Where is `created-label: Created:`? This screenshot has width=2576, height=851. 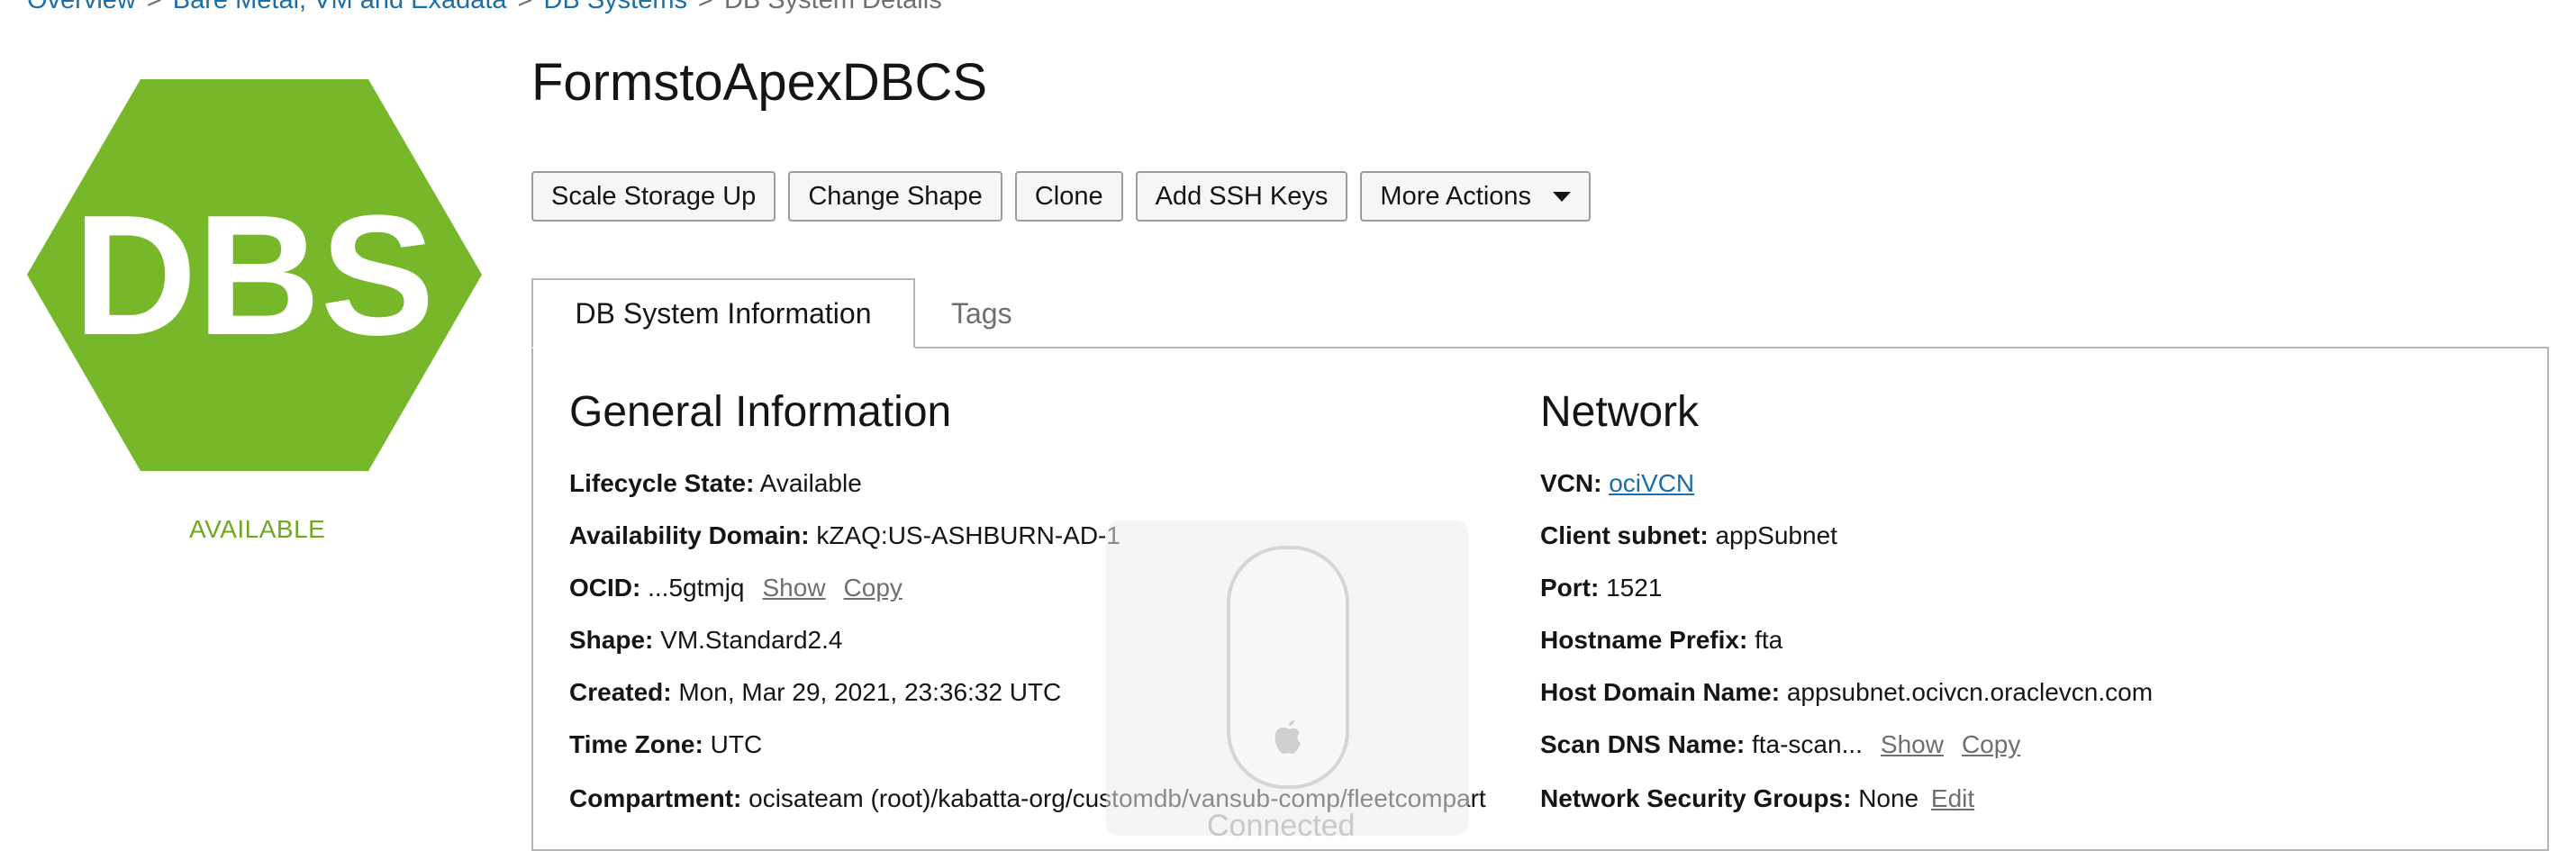 created-label: Created: is located at coordinates (620, 692).